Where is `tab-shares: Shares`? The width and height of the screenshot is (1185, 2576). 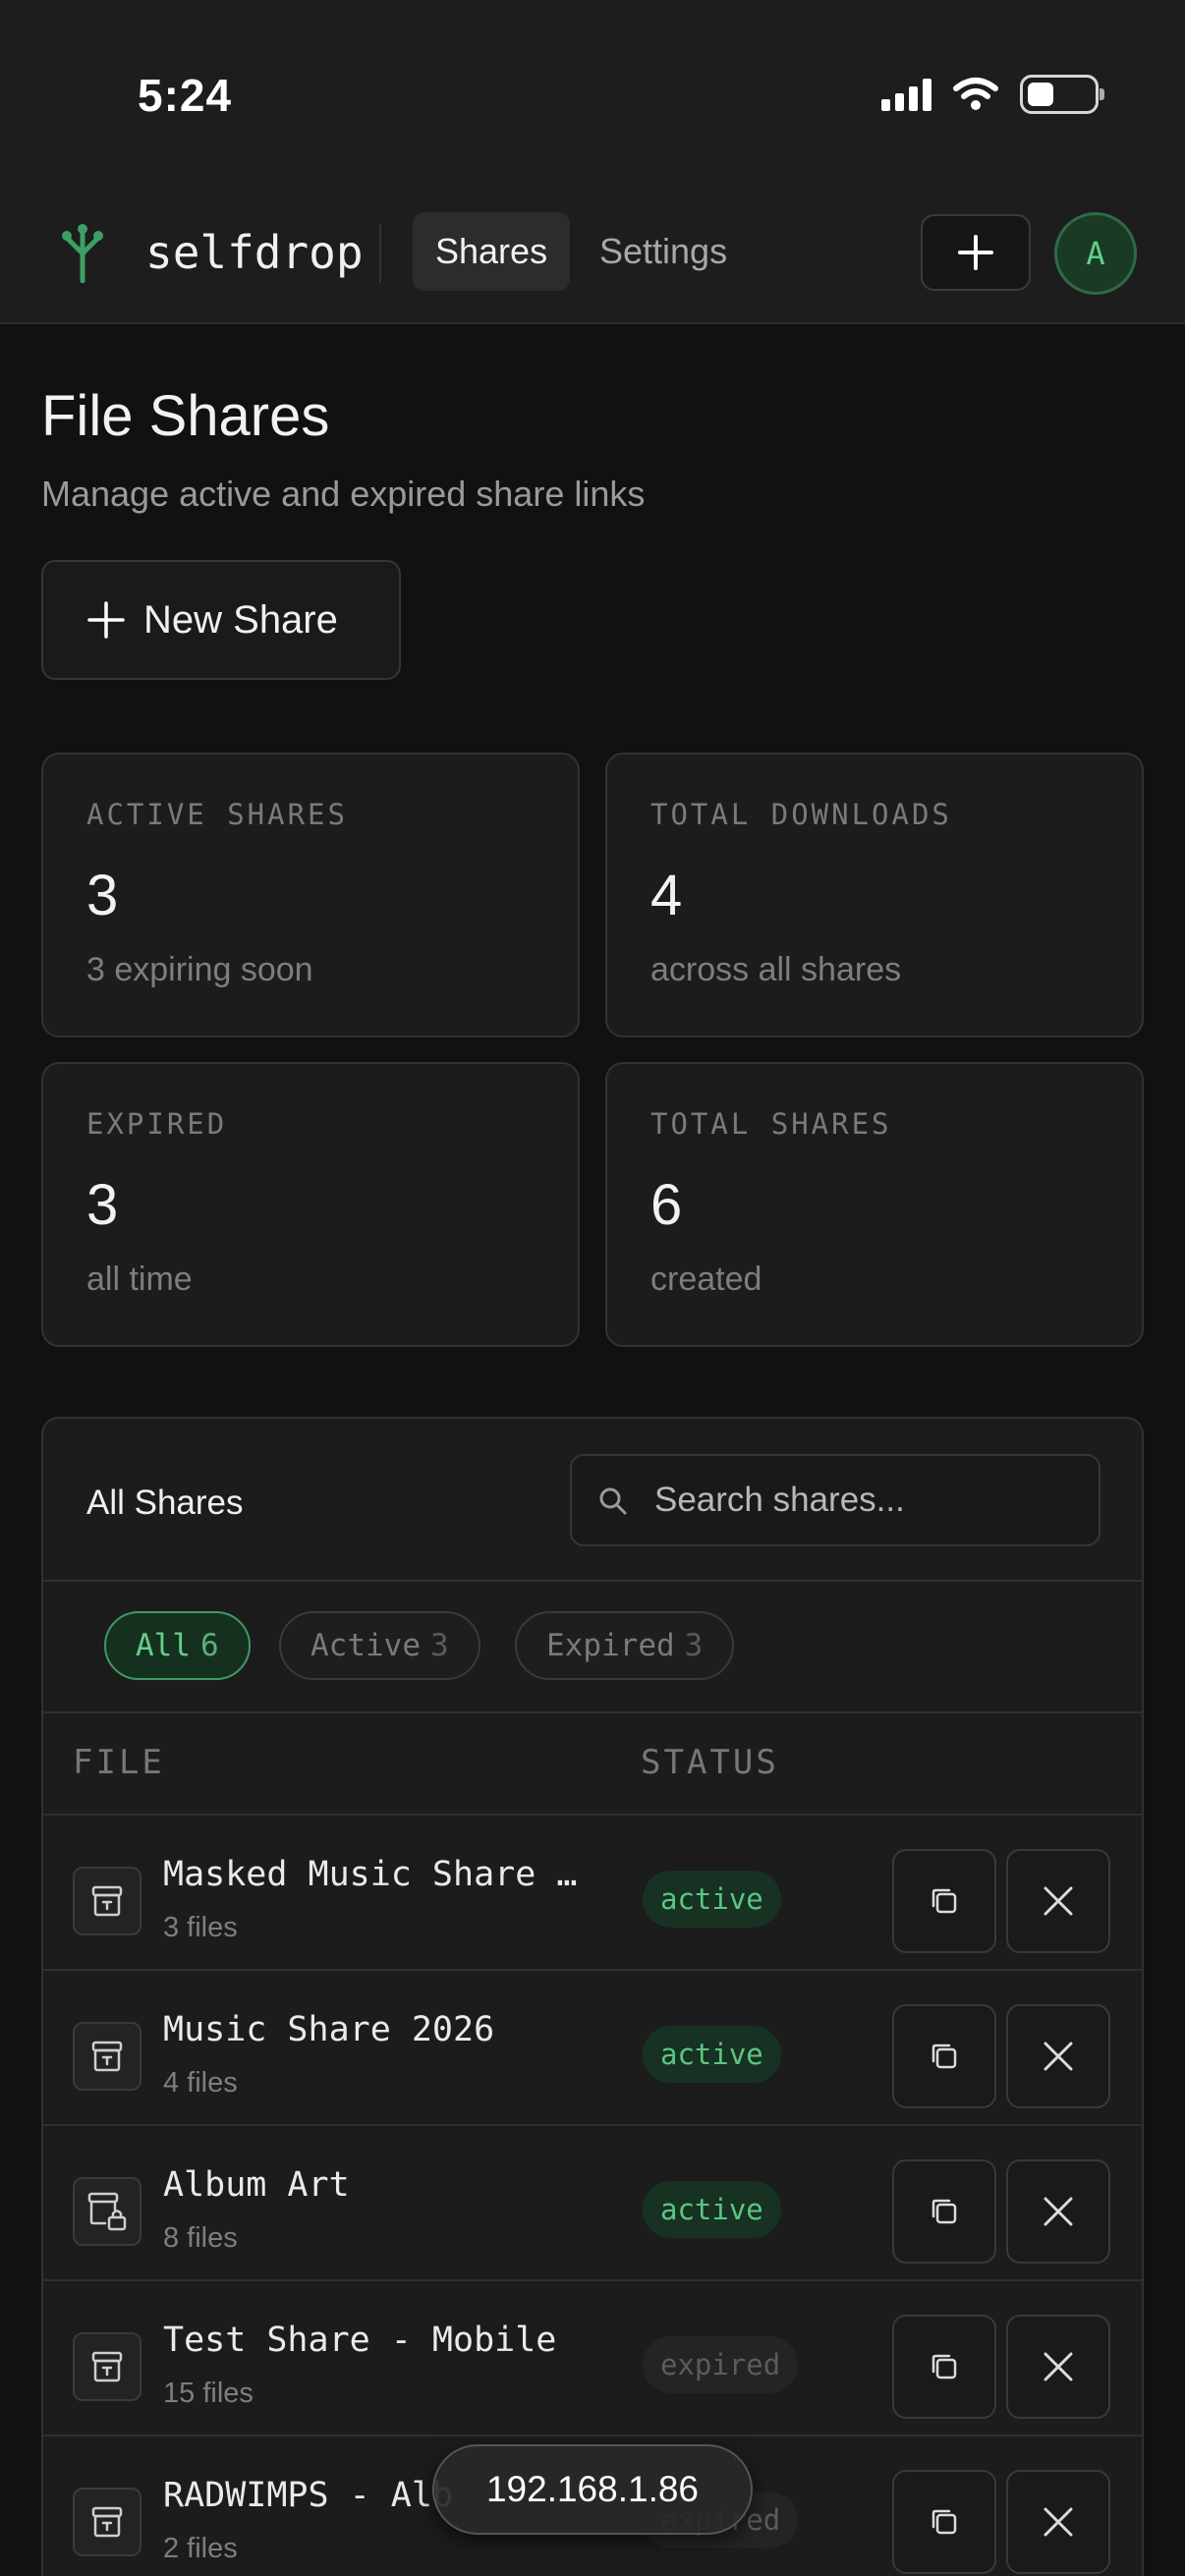
tab-shares: Shares is located at coordinates (492, 251).